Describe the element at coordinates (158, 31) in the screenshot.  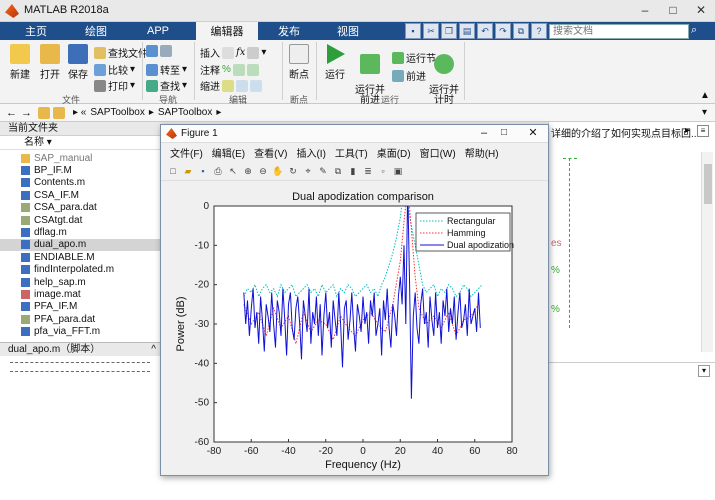
I see `tab-apps: APP` at that location.